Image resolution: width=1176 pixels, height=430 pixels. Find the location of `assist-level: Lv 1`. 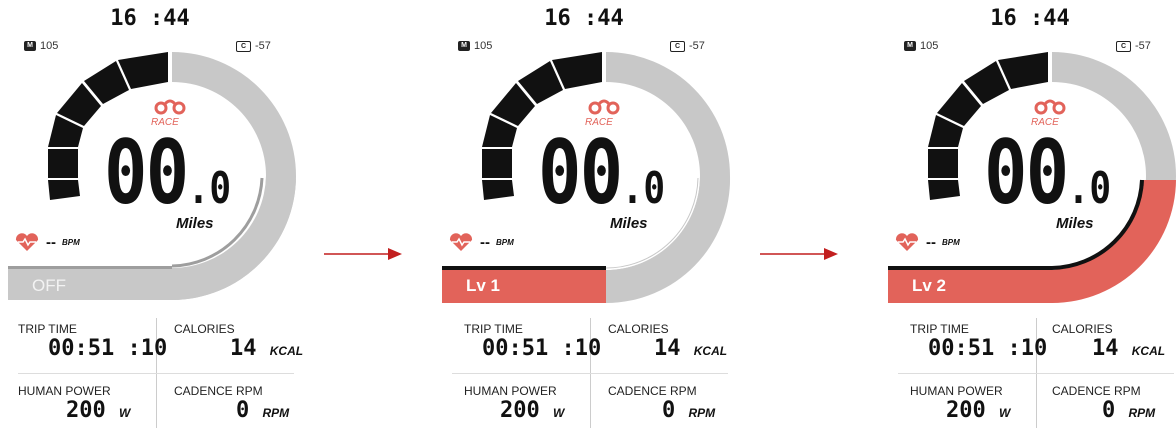

assist-level: Lv 1 is located at coordinates (483, 285).